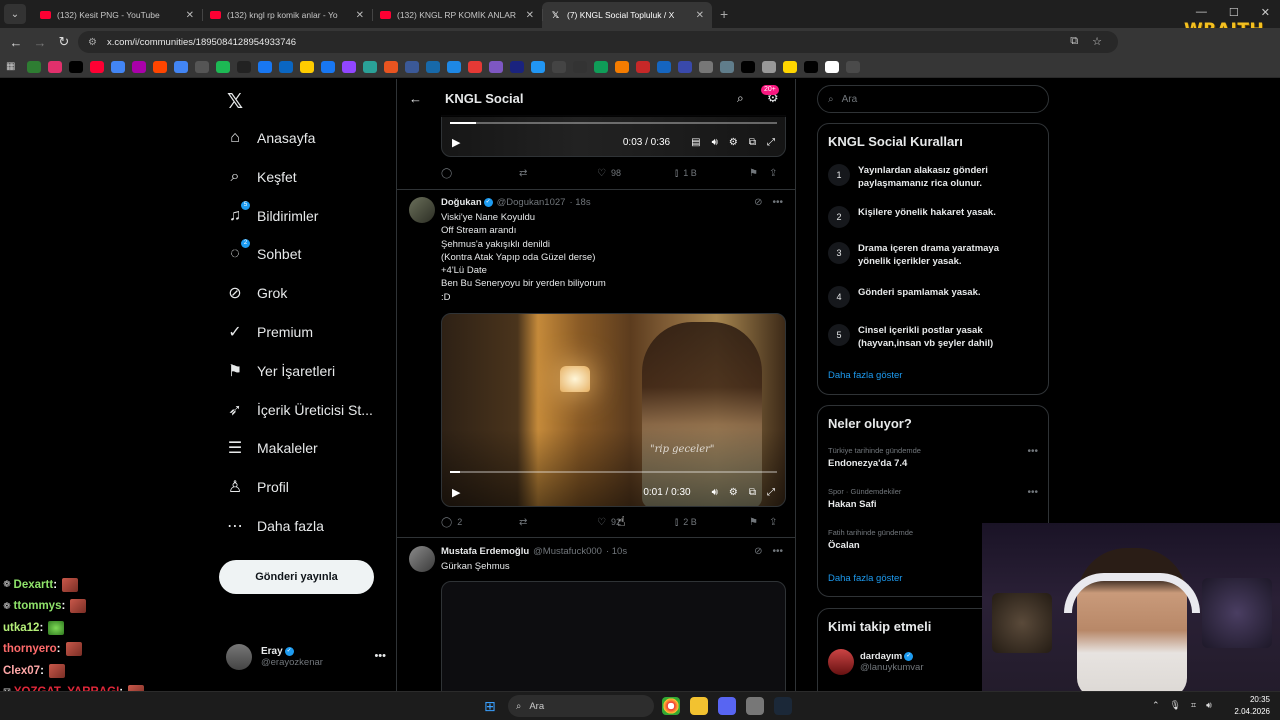 The height and width of the screenshot is (720, 1280). Describe the element at coordinates (1193, 705) in the screenshot. I see `network-icon: ⌗` at that location.